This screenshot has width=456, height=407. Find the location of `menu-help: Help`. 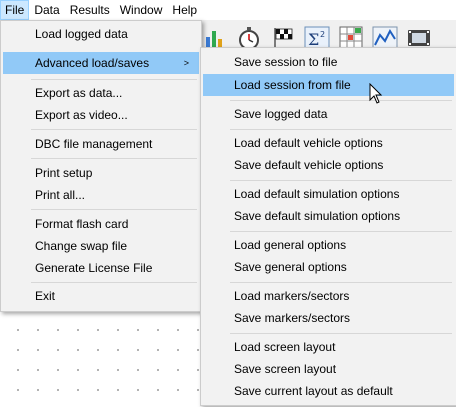

menu-help: Help is located at coordinates (184, 10).